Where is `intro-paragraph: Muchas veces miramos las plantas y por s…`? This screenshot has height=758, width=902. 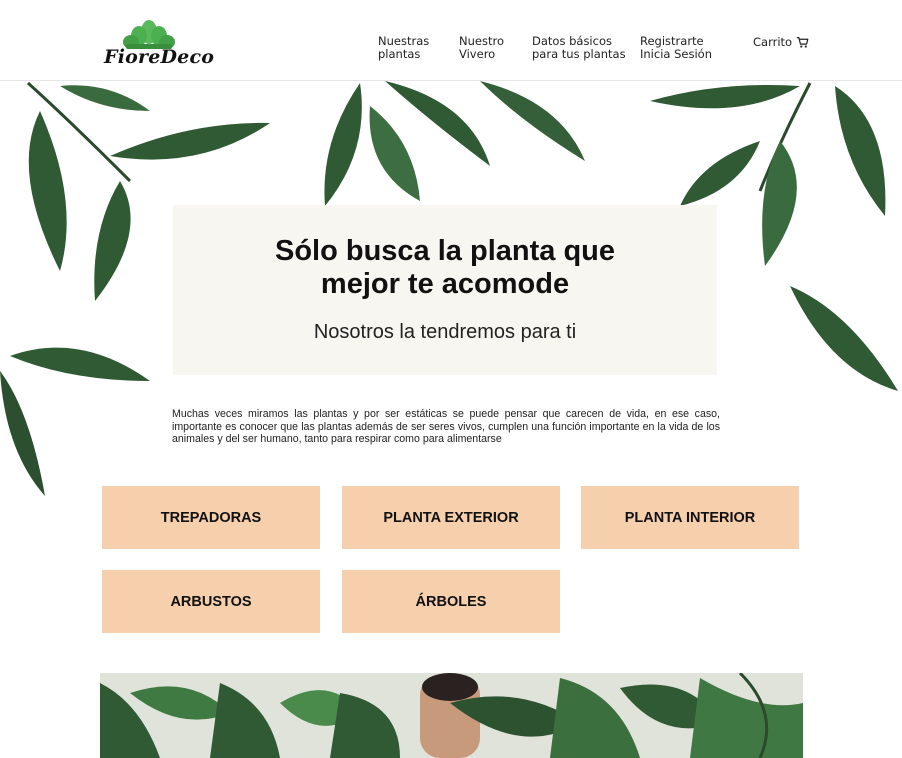 intro-paragraph: Muchas veces miramos las plantas y por s… is located at coordinates (446, 426).